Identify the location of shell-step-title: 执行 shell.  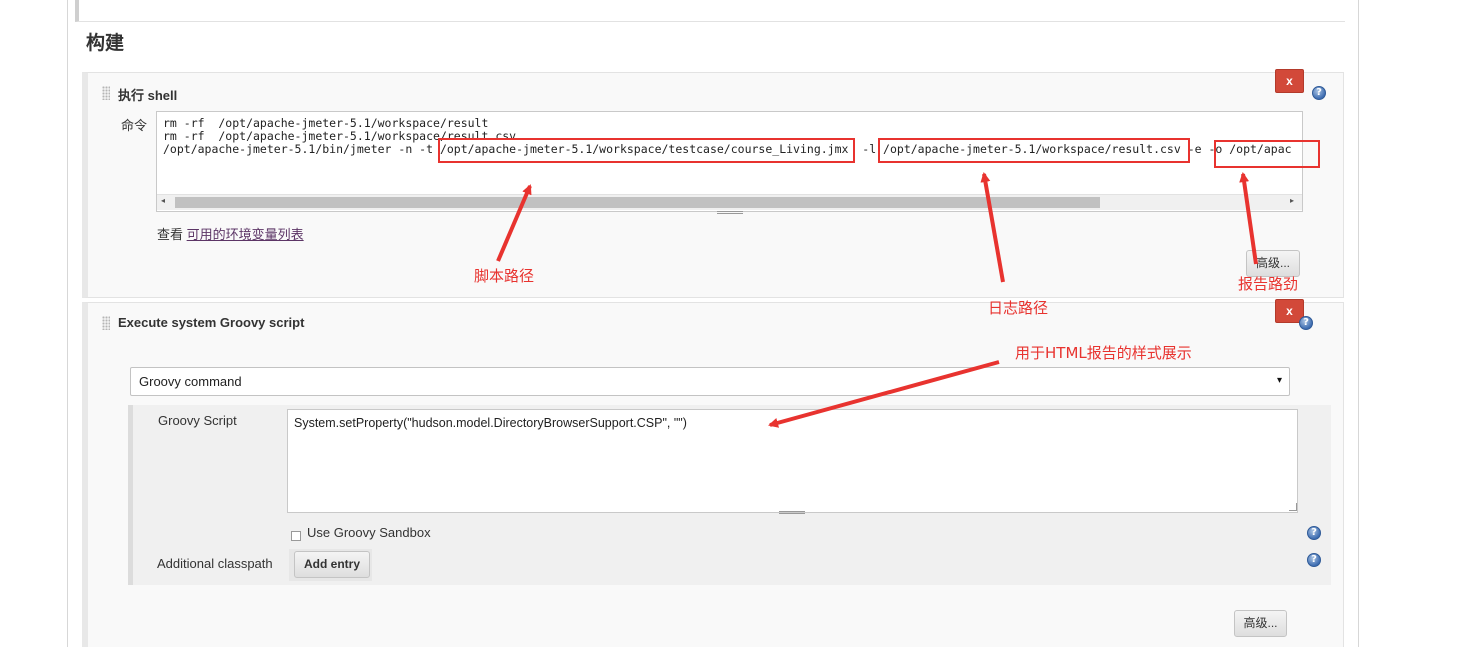
(148, 95).